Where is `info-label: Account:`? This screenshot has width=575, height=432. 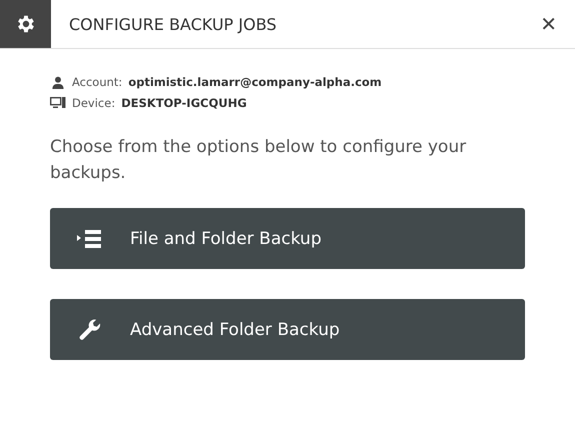 info-label: Account: is located at coordinates (97, 82).